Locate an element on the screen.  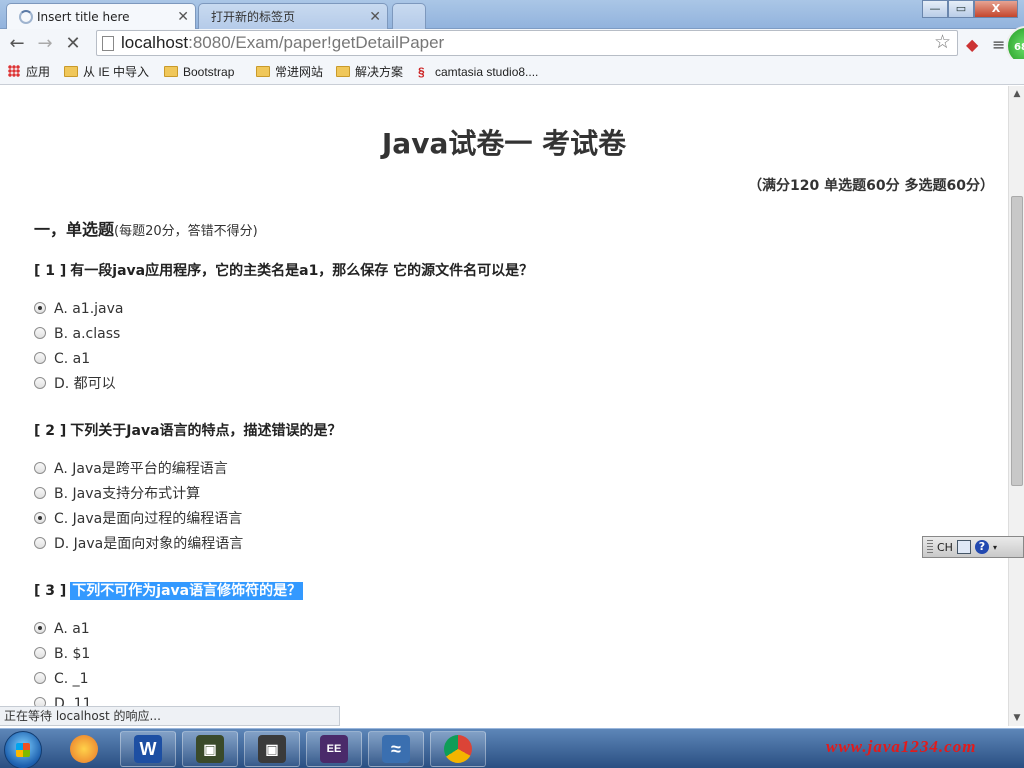
bookmark-star-icon: ☆ is located at coordinates (942, 42).